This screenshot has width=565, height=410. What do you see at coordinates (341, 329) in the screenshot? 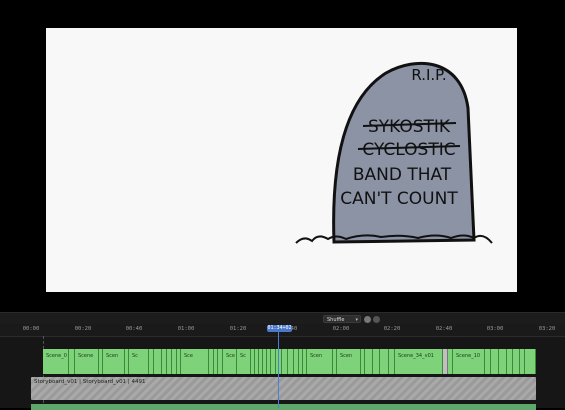
I see `ruler-tick: 02:00` at bounding box center [341, 329].